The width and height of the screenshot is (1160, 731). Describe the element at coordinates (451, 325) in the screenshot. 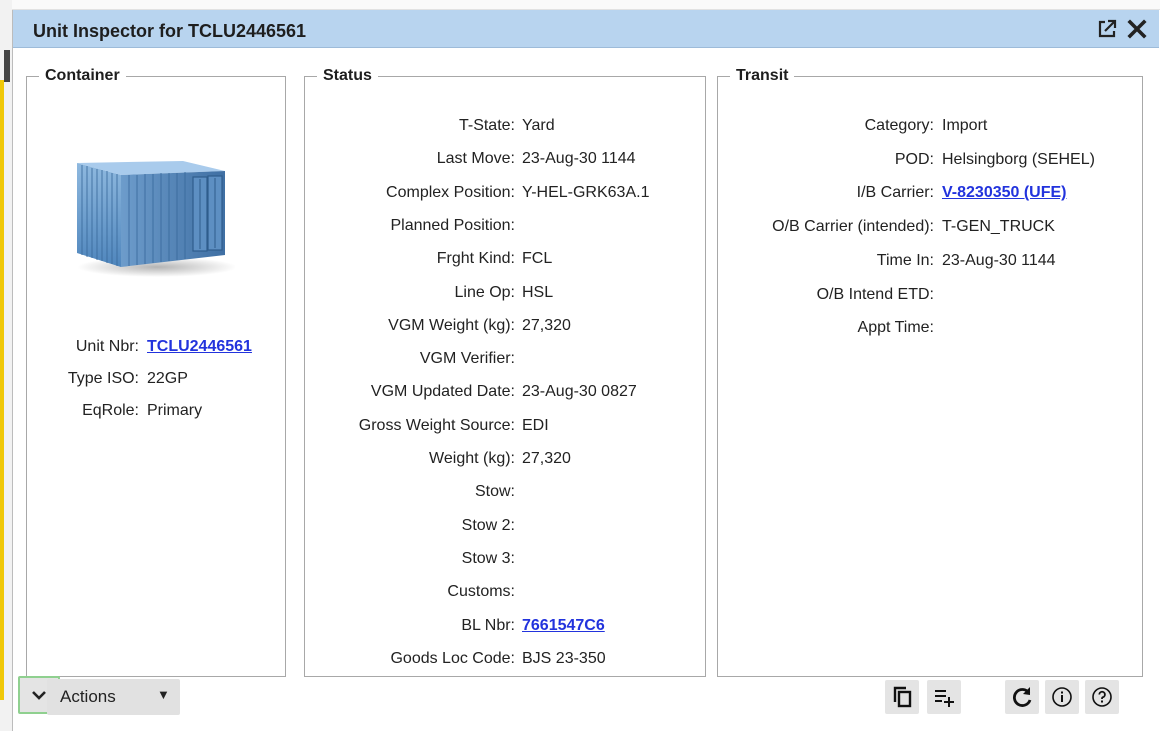

I see `field-label: VGM Weight (kg):` at that location.